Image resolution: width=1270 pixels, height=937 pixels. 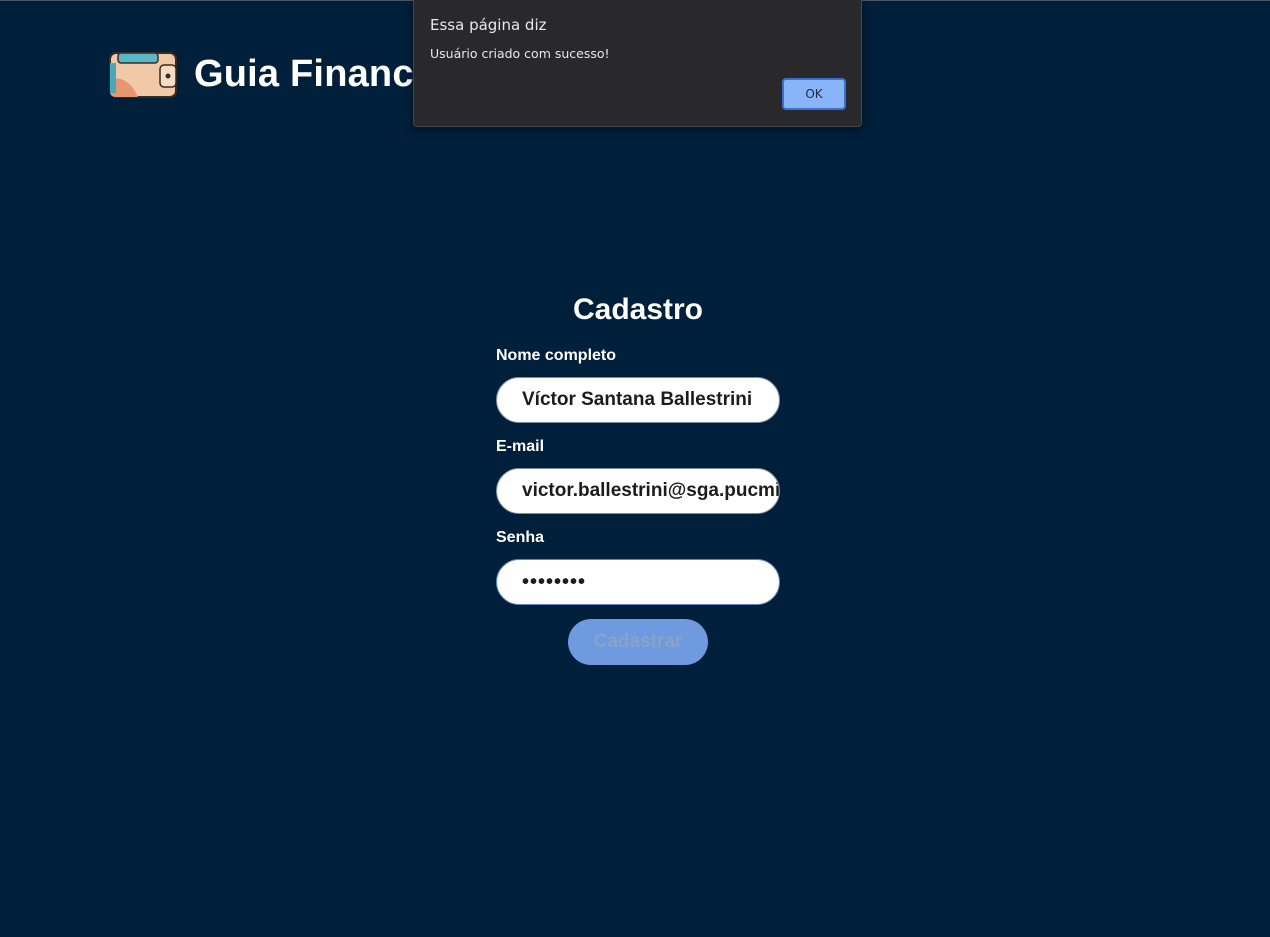 What do you see at coordinates (814, 94) in the screenshot?
I see `ok-button: OK` at bounding box center [814, 94].